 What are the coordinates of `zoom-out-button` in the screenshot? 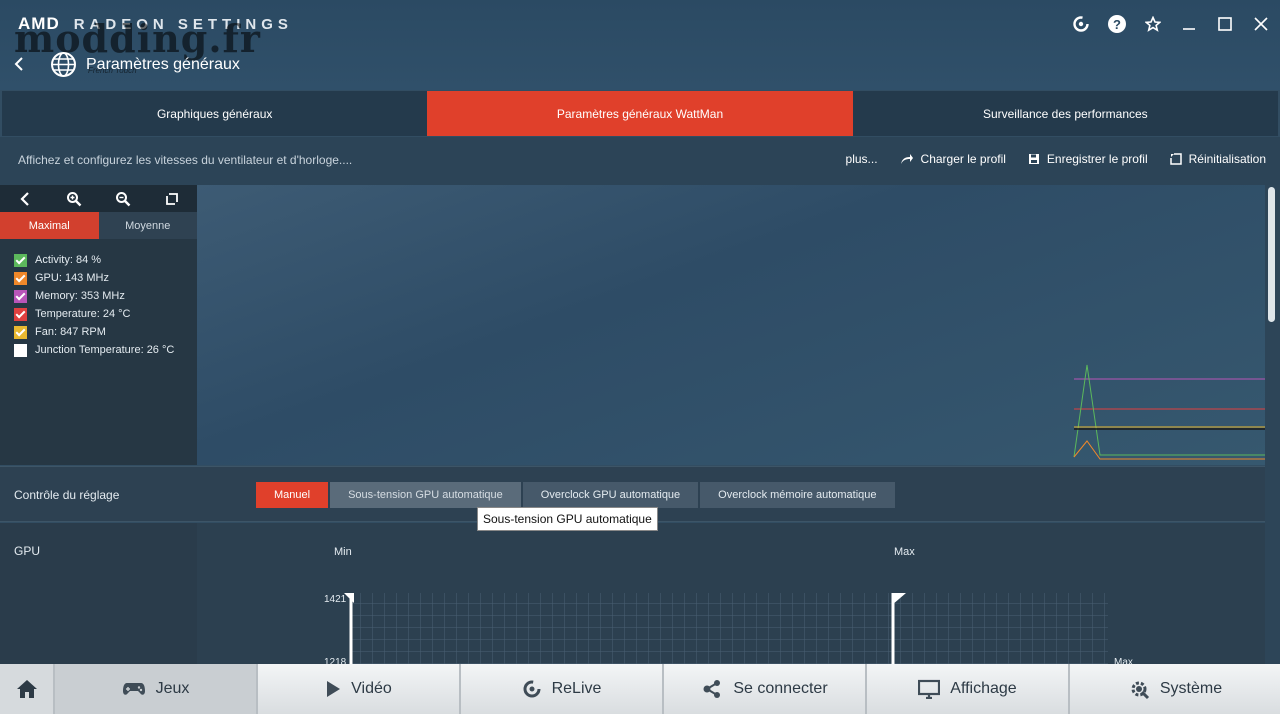 It's located at (123, 198).